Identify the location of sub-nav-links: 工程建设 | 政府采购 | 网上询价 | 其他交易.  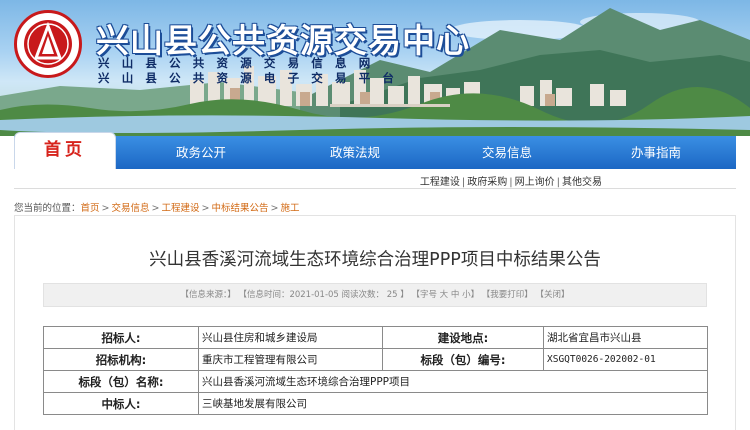
(510, 182).